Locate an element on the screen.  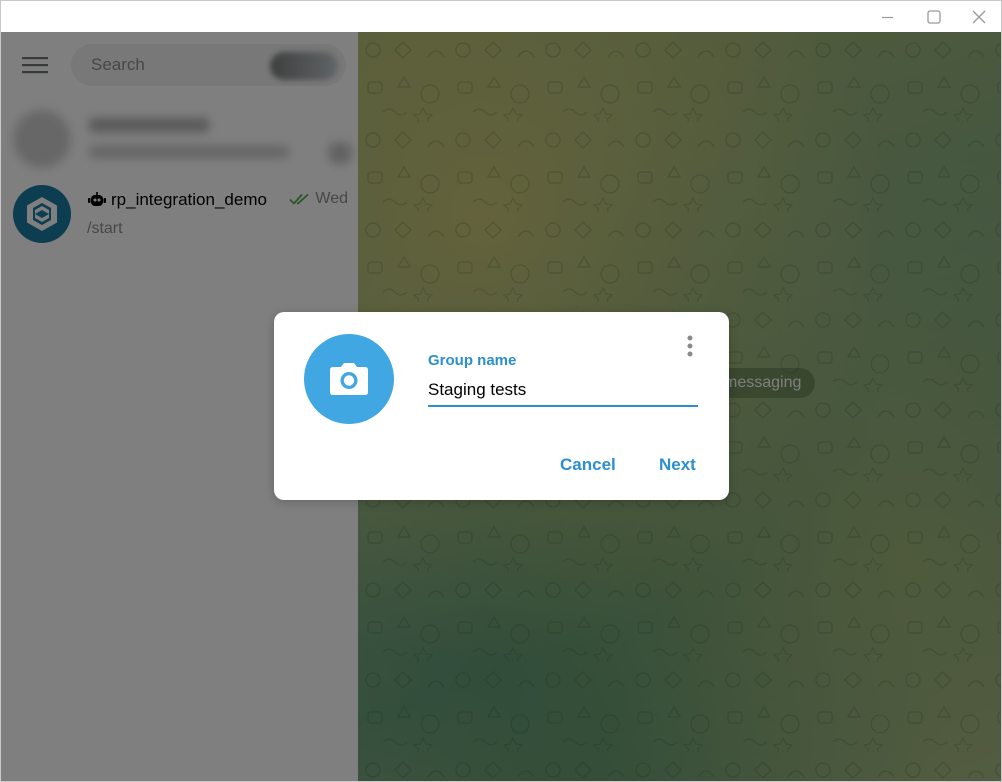
maximize-icon is located at coordinates (934, 16).